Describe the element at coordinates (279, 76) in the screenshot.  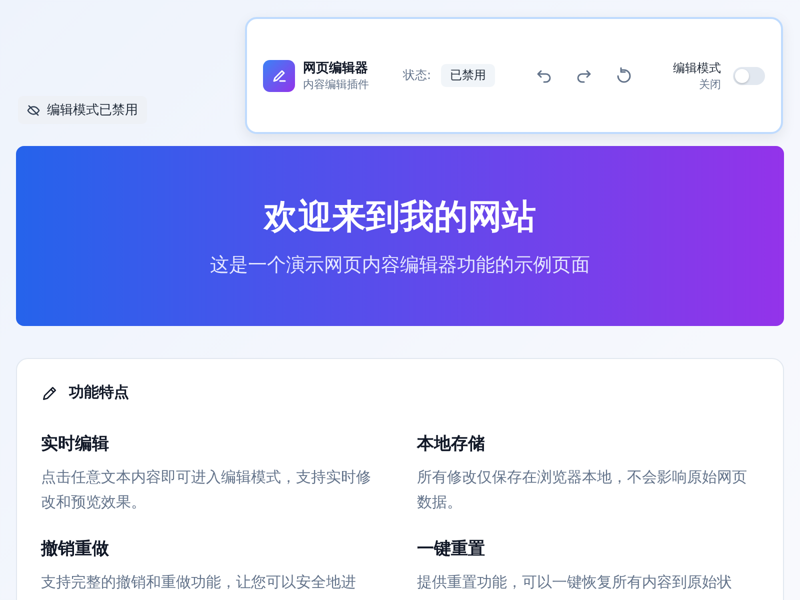
I see `pen-logo-icon` at that location.